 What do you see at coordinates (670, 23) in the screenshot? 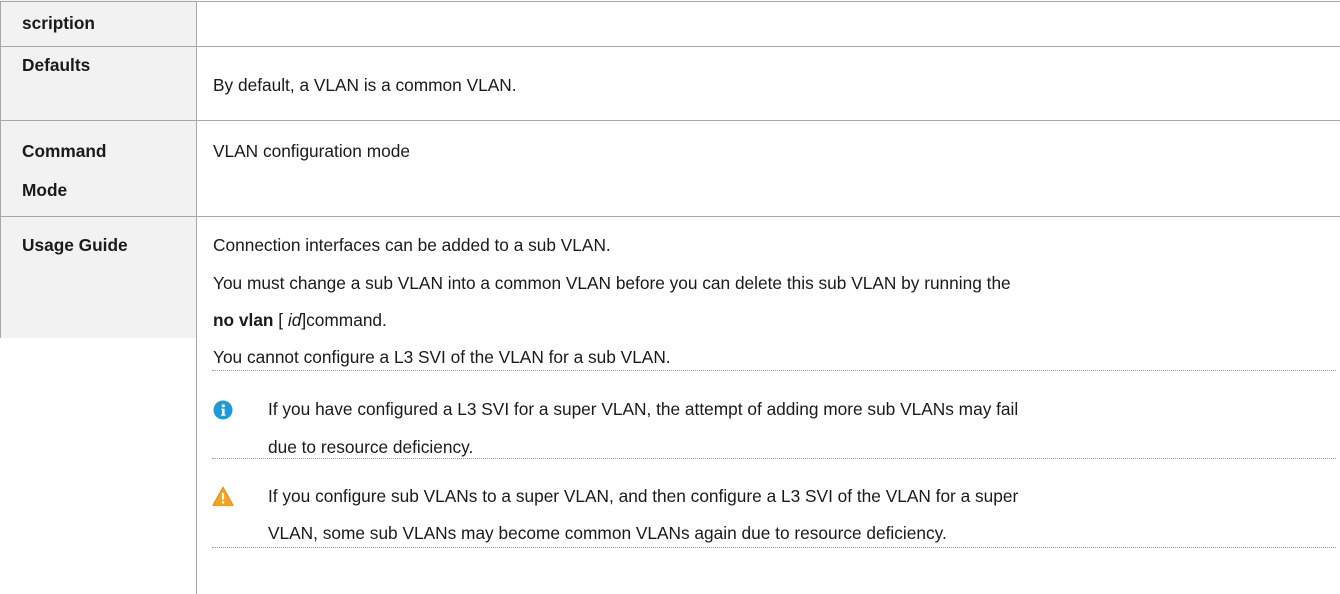
I see `row-description: scription` at bounding box center [670, 23].